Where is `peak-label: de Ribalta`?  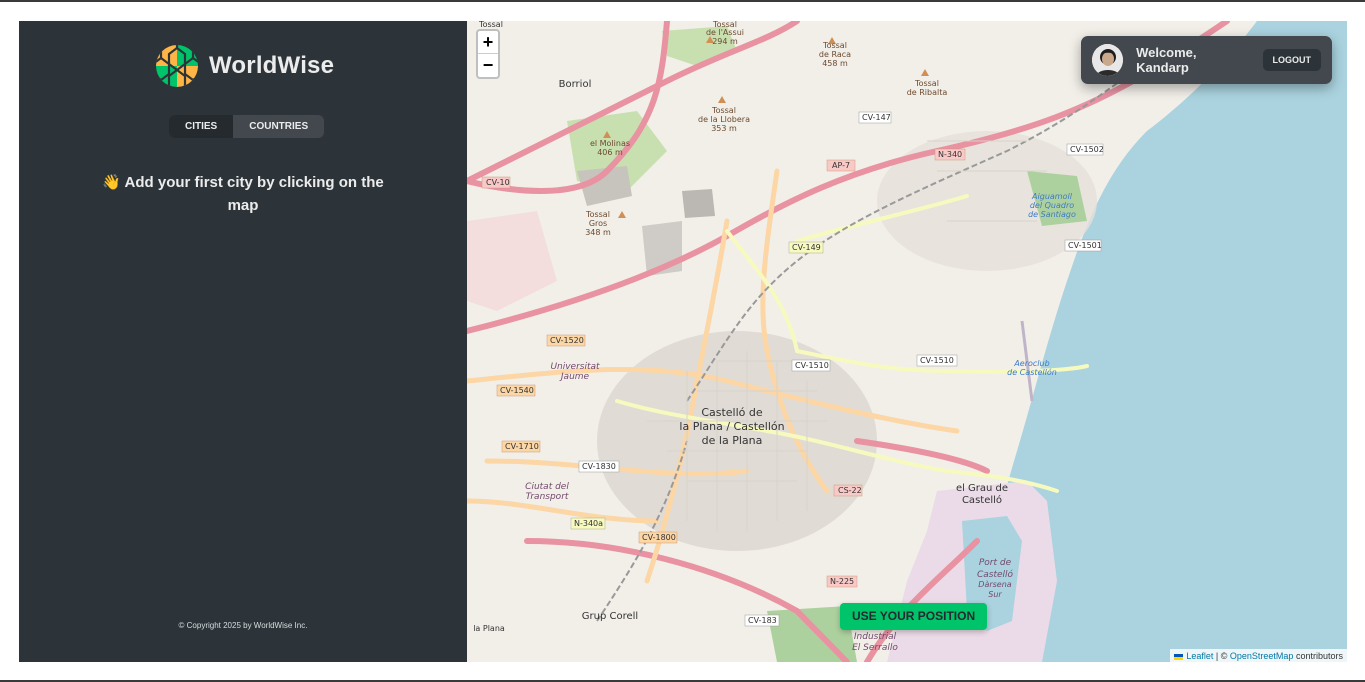 peak-label: de Ribalta is located at coordinates (927, 92).